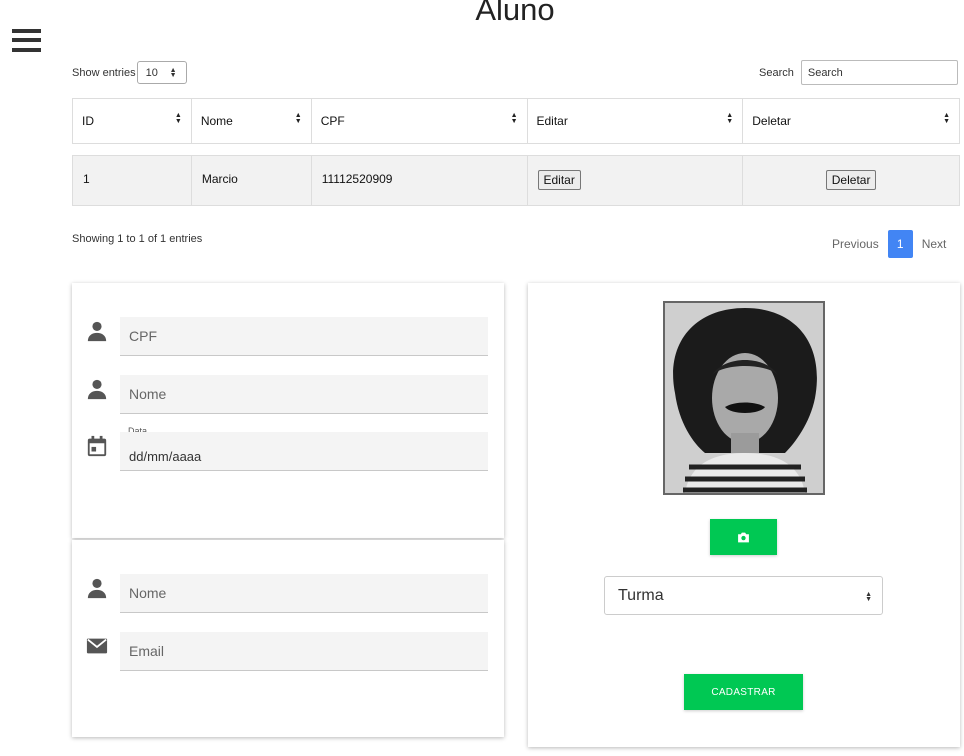  I want to click on student-photo, so click(744, 398).